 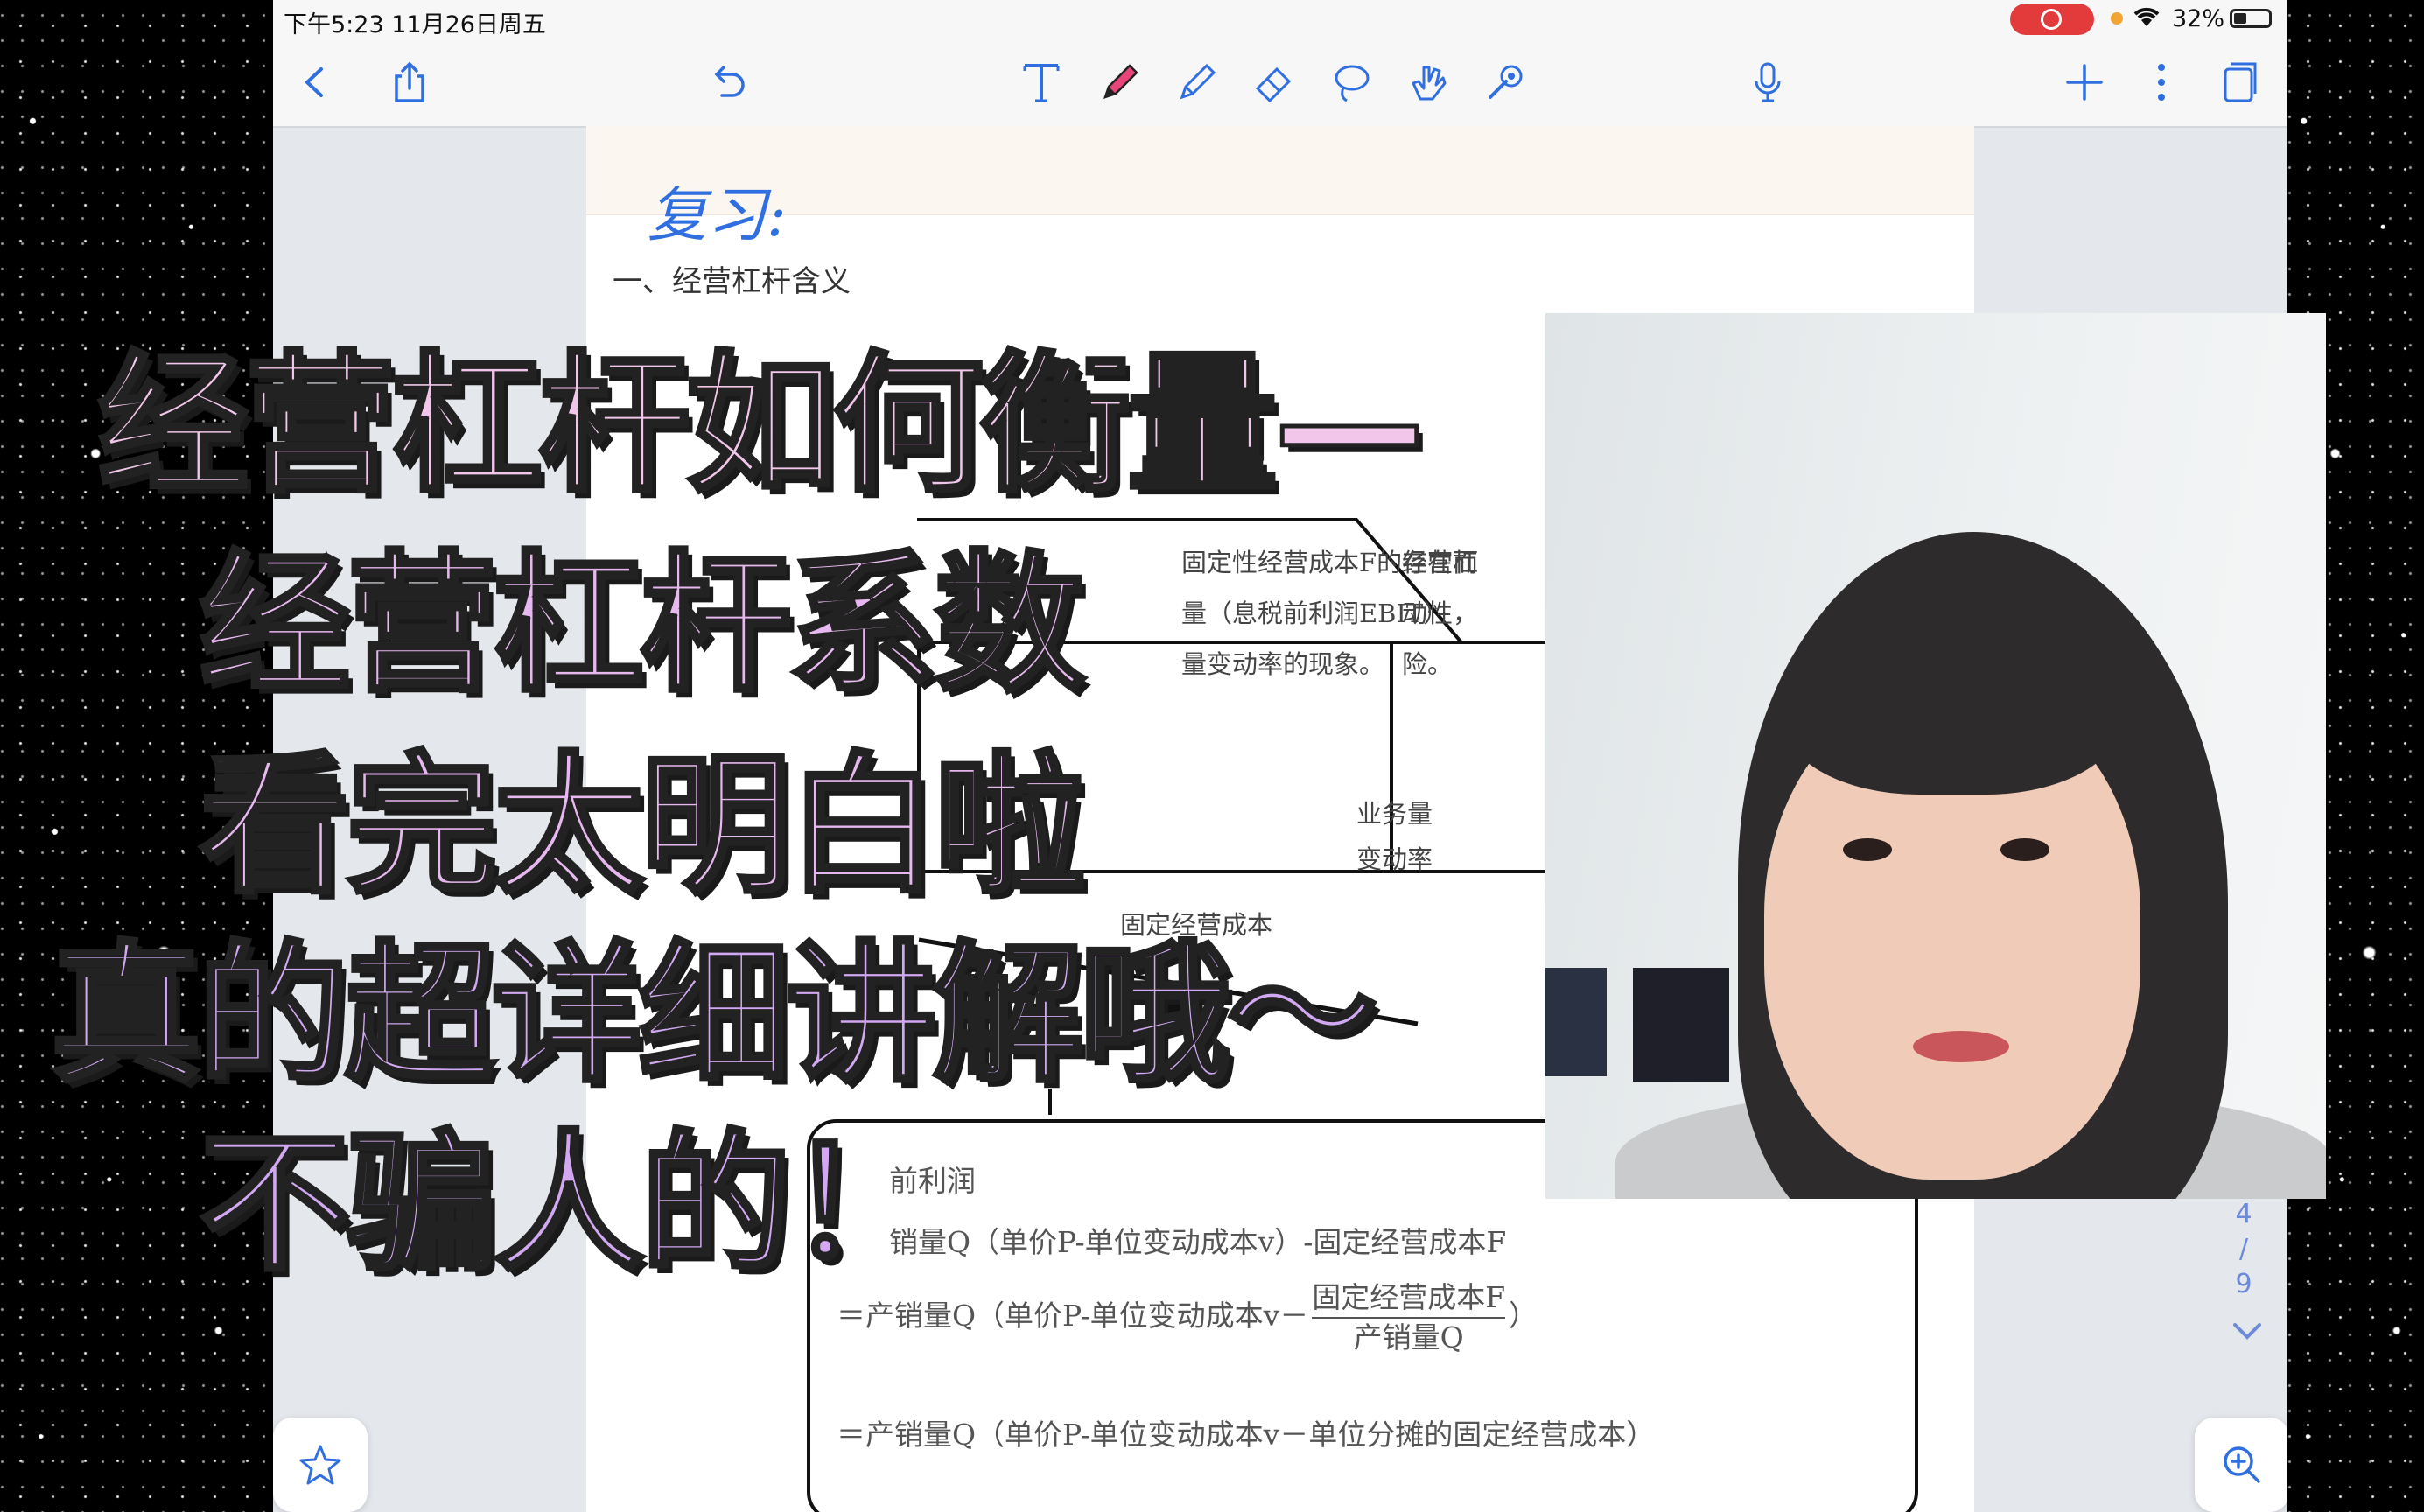 What do you see at coordinates (2247, 1332) in the screenshot?
I see `chevron-down-icon` at bounding box center [2247, 1332].